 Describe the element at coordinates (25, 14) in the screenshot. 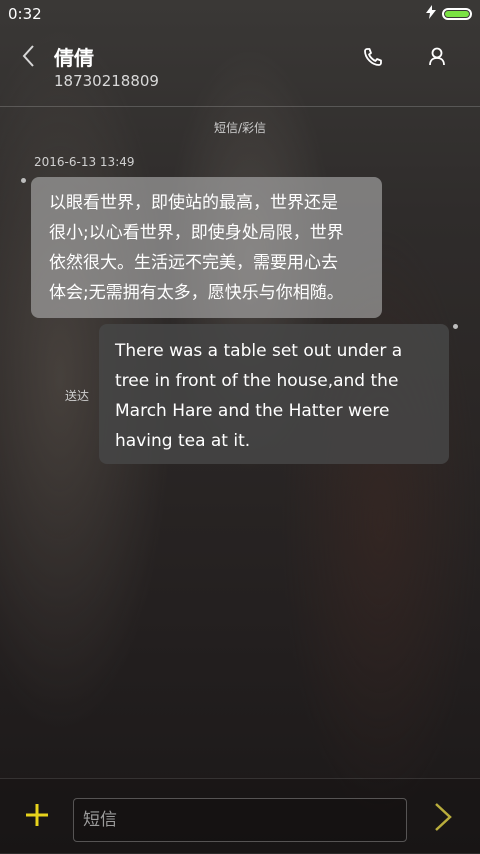

I see `status-time: 0:32` at that location.